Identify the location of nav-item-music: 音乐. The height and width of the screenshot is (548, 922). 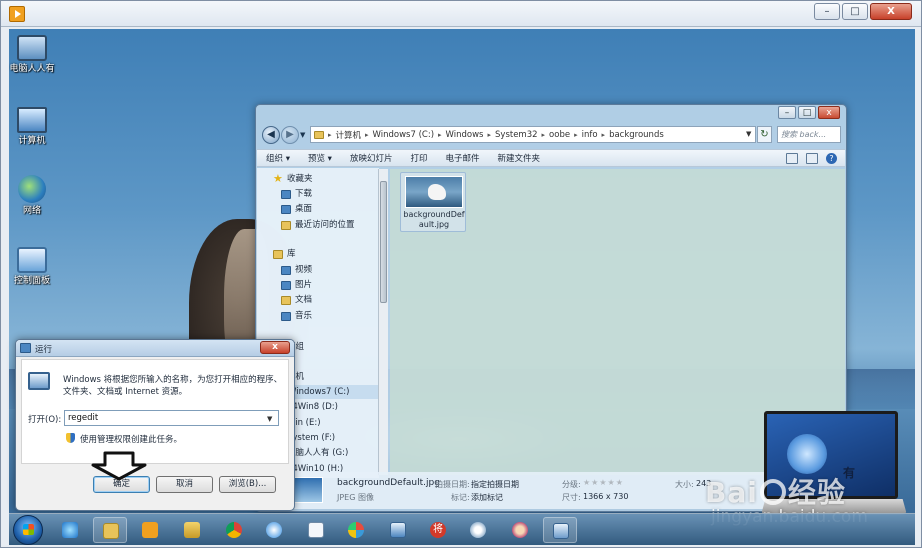
(296, 316).